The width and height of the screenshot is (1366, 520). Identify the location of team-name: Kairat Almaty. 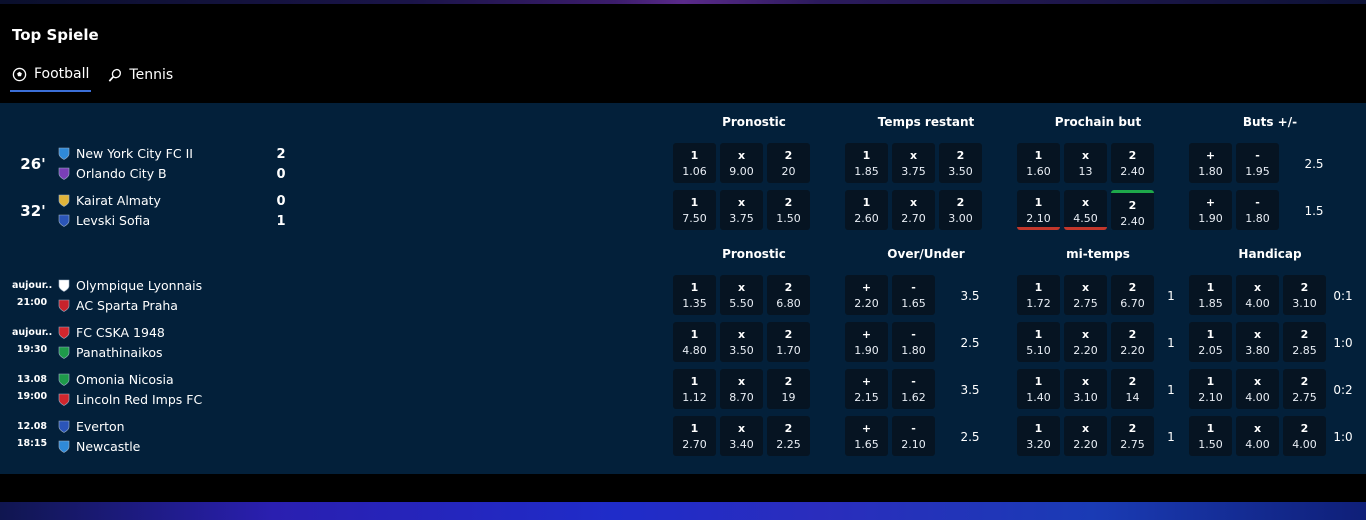
(109, 200).